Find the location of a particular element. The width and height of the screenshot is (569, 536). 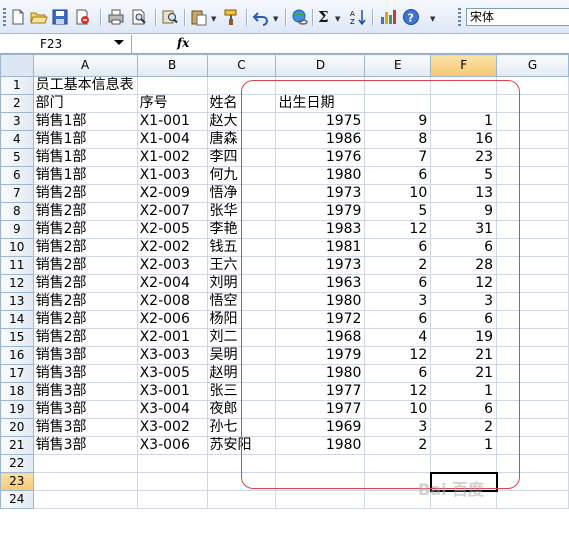

cell-d10: 1981 is located at coordinates (320, 247).